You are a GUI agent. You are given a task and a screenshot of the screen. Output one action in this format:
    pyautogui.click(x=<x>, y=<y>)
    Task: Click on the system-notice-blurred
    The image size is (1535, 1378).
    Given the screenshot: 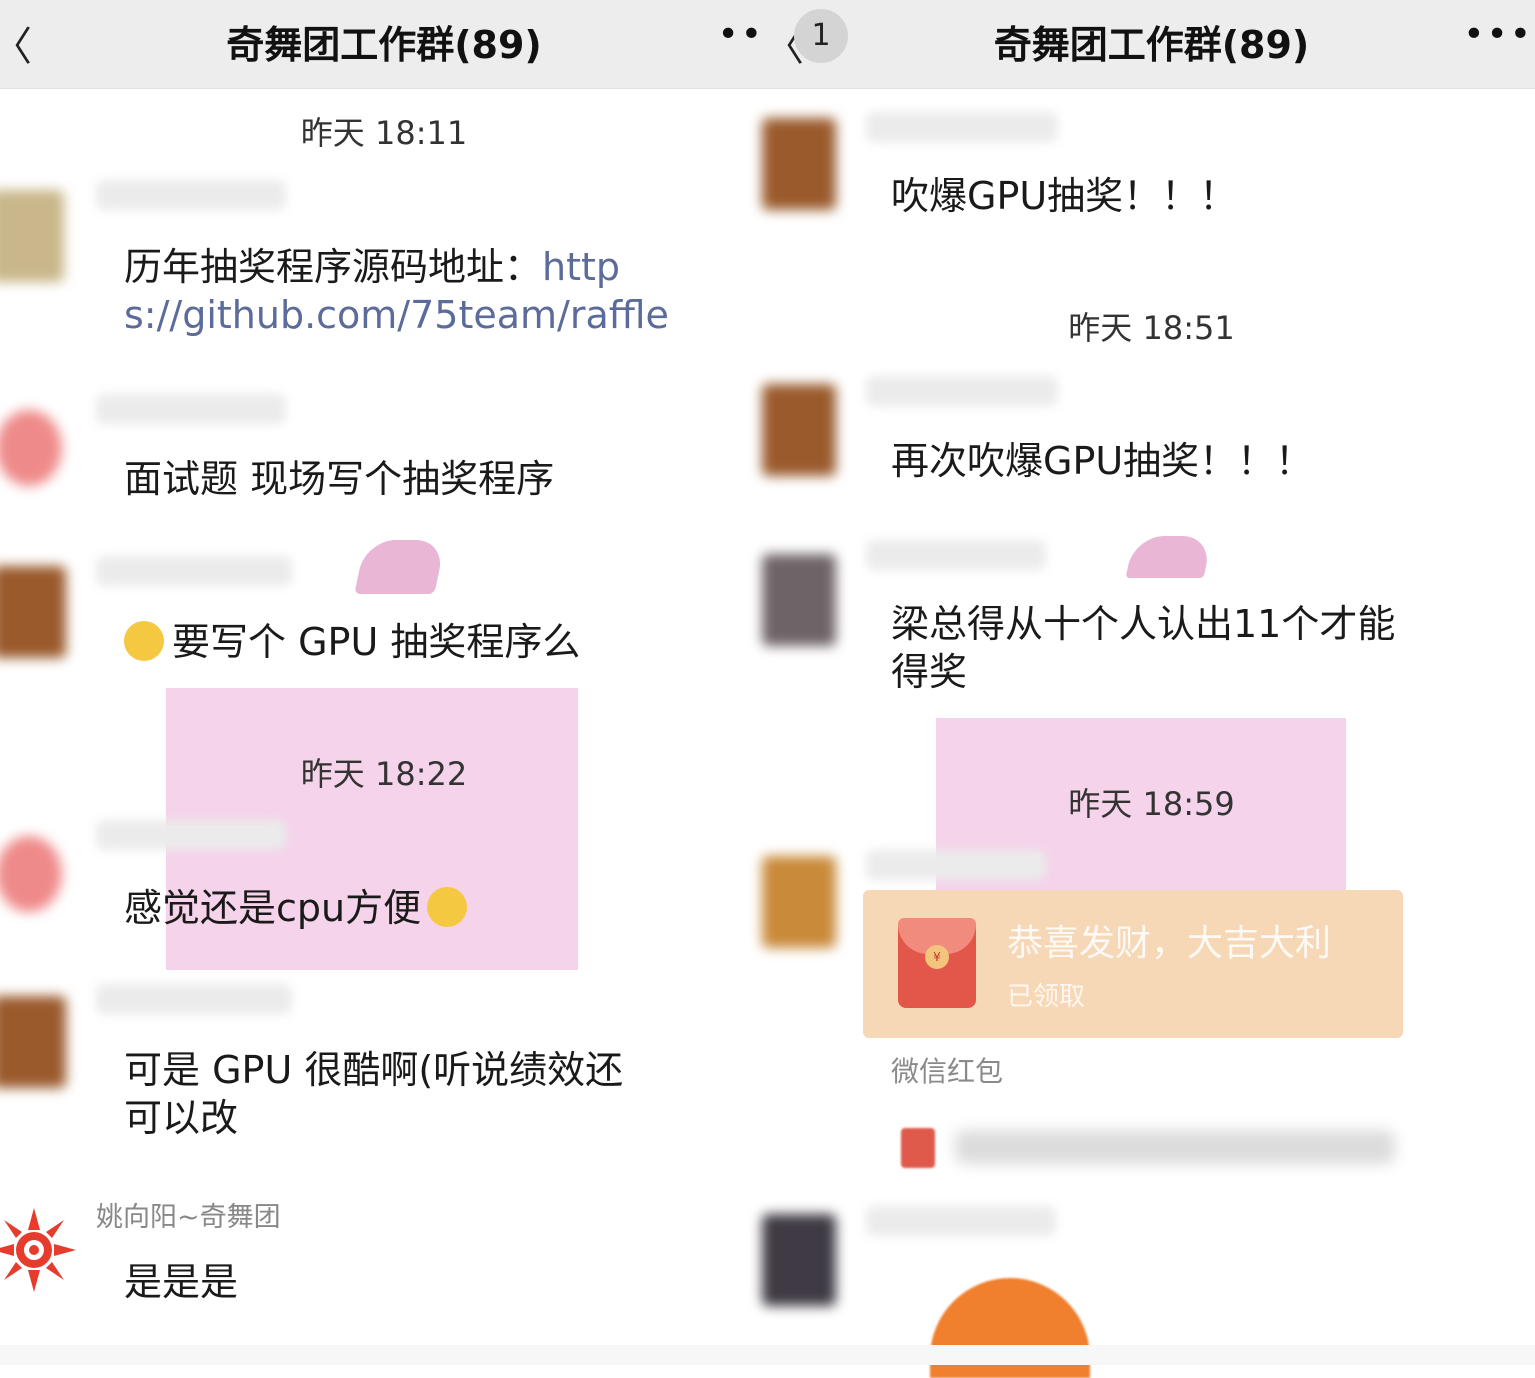 What is the action you would take?
    pyautogui.click(x=1175, y=1147)
    